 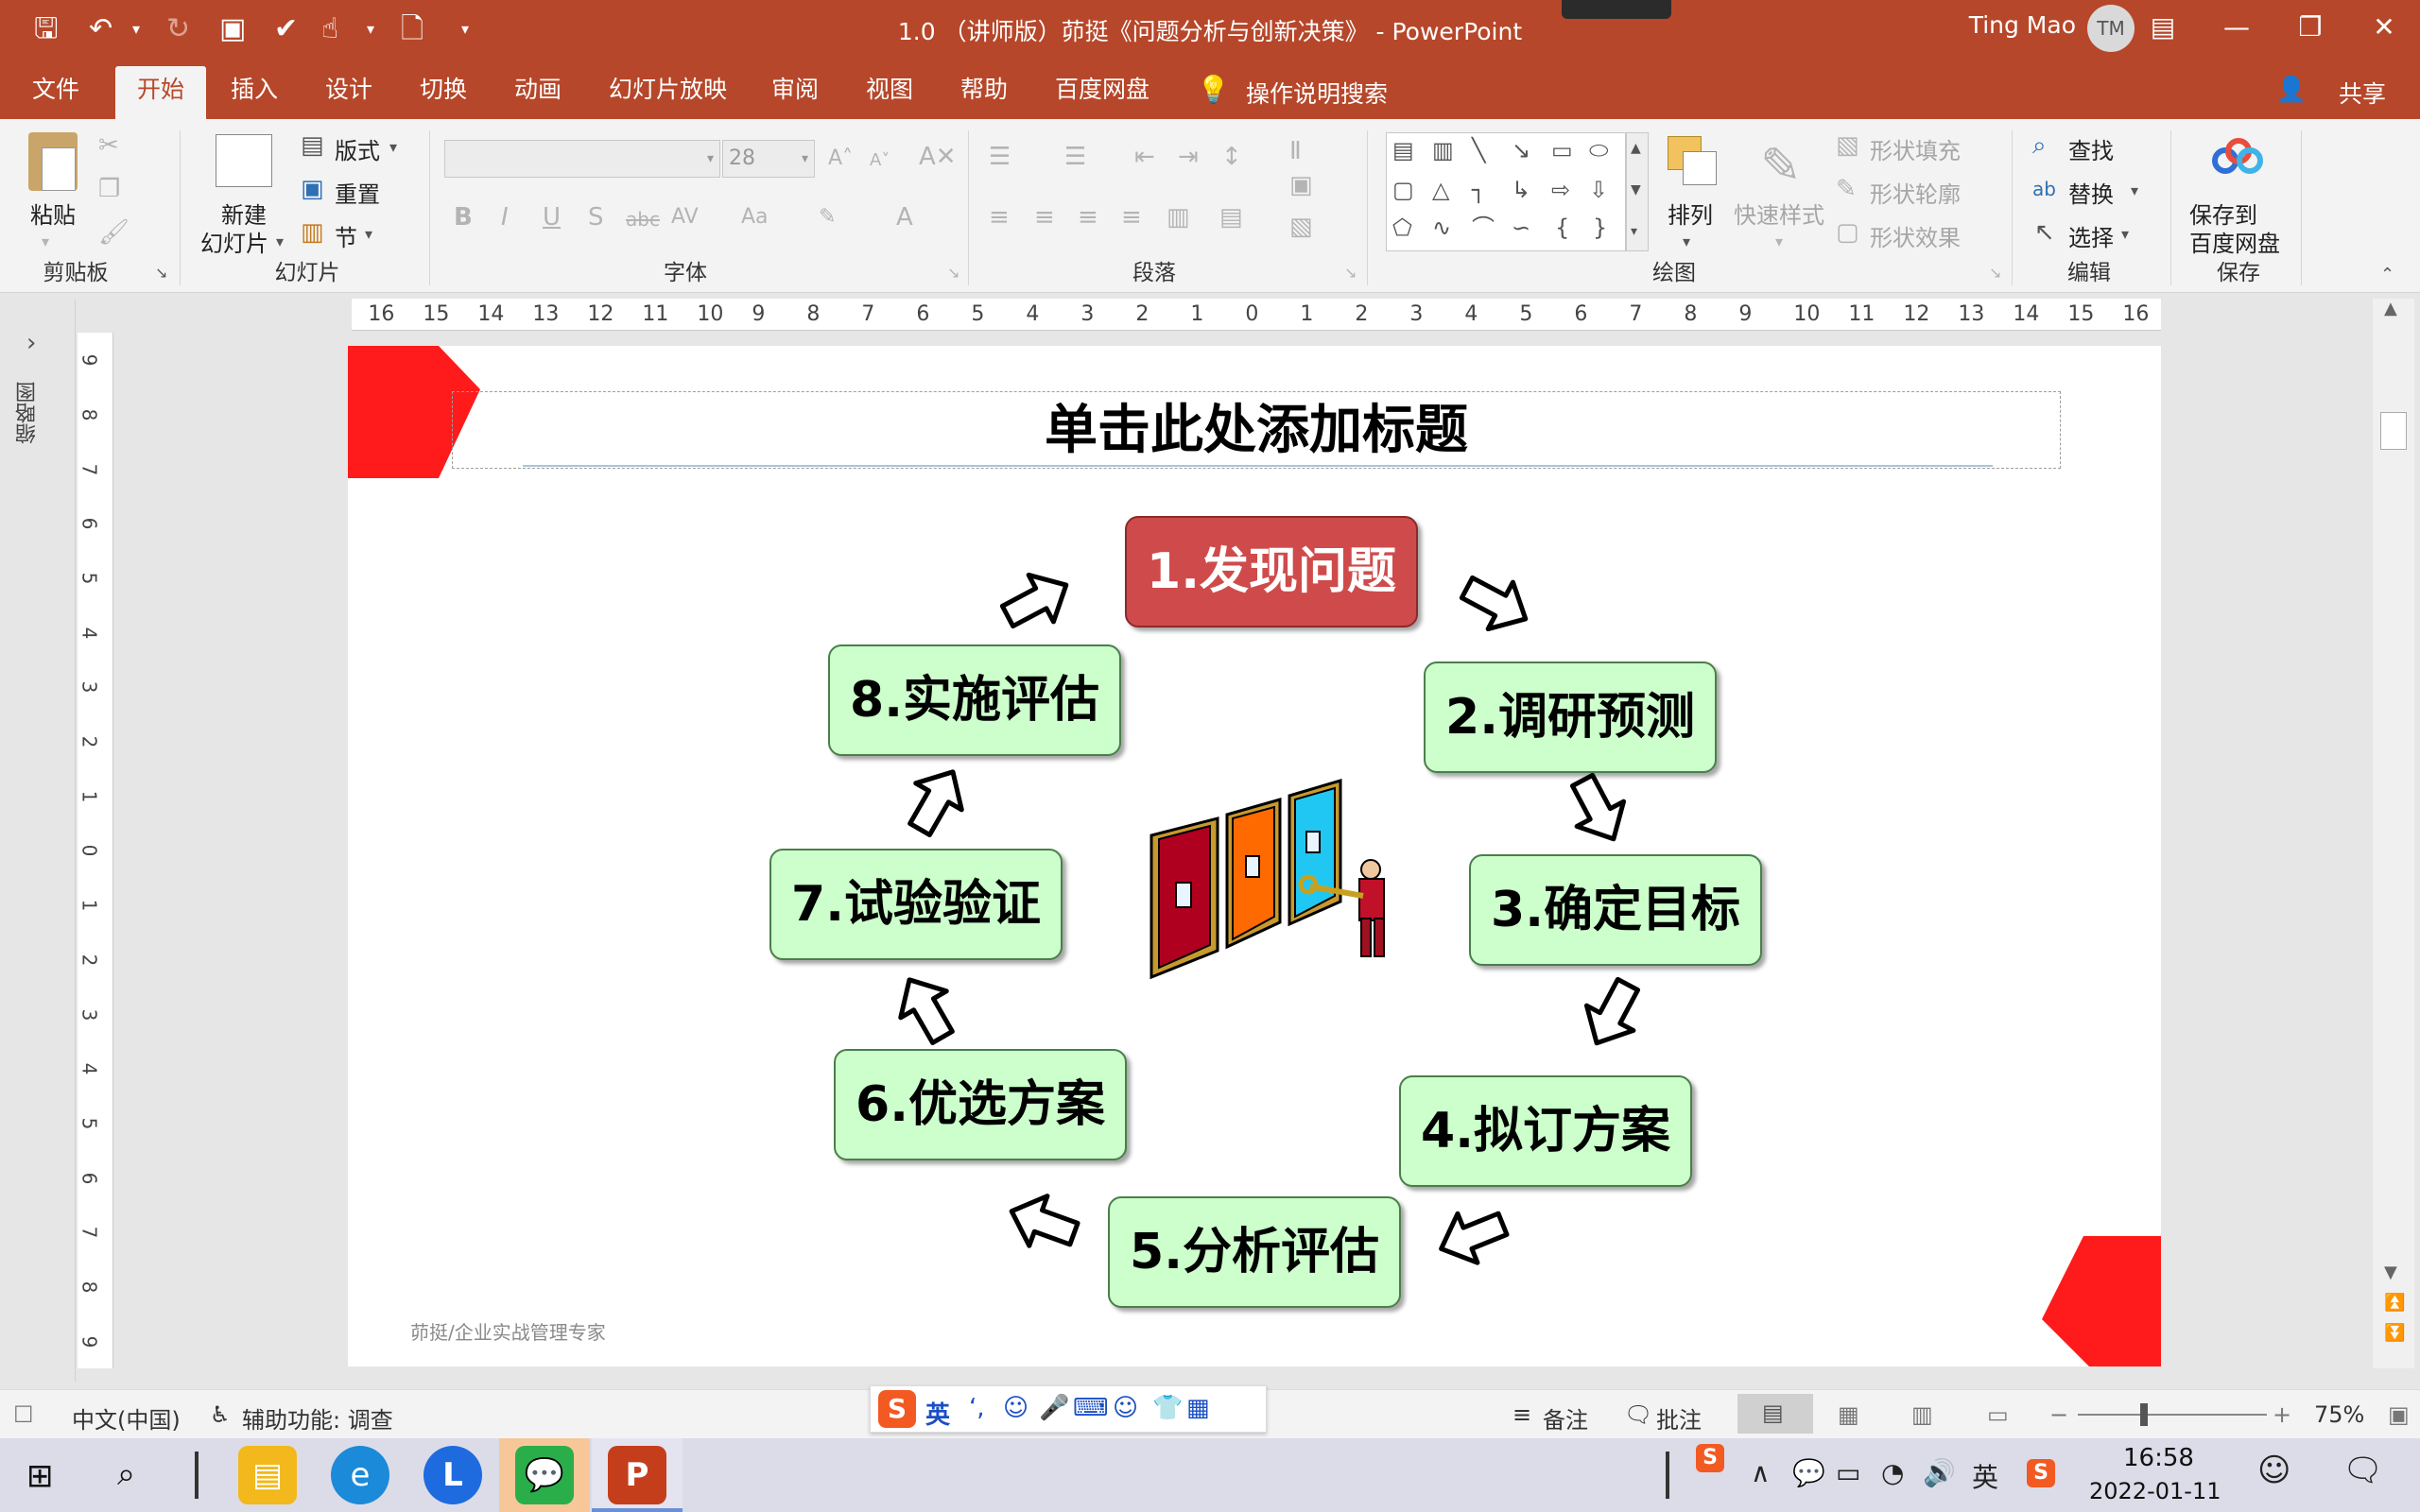 What do you see at coordinates (1271, 571) in the screenshot?
I see `step-1-box: 1.发现问题` at bounding box center [1271, 571].